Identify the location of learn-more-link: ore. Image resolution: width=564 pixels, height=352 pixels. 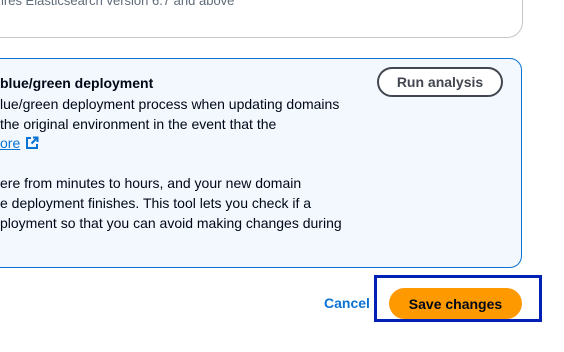
(10, 143).